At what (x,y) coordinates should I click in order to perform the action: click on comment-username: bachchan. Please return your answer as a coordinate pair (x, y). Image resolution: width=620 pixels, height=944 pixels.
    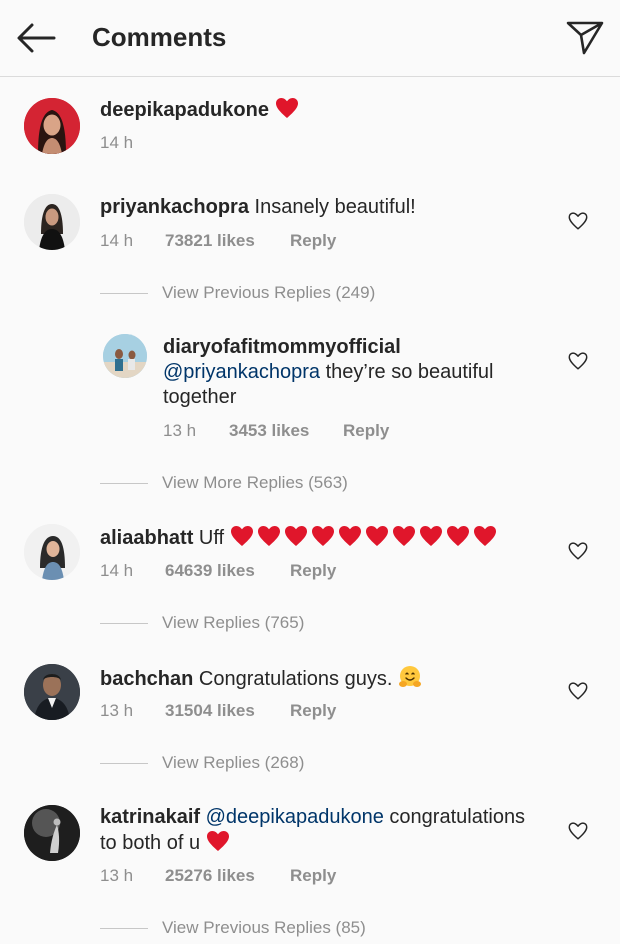
    Looking at the image, I should click on (146, 679).